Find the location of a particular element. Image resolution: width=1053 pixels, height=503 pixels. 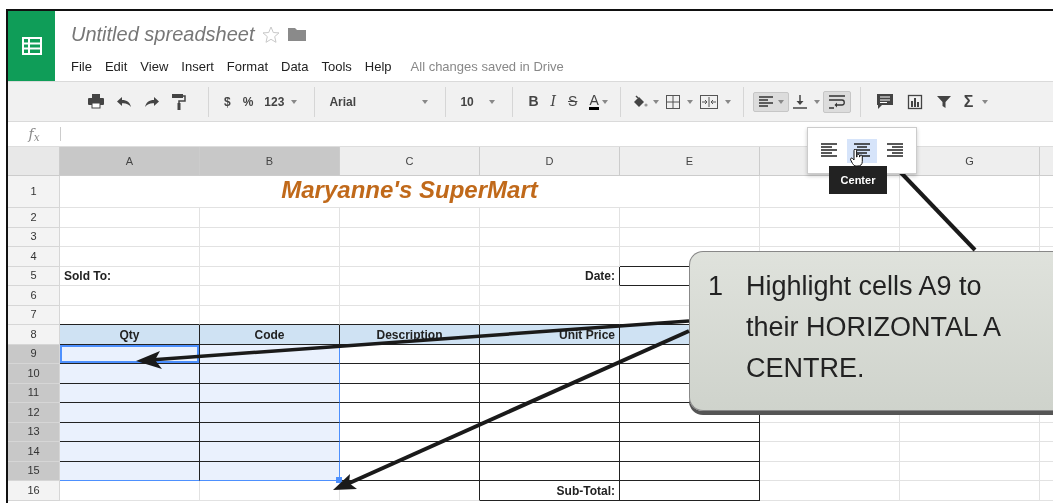

chart-icon is located at coordinates (914, 101).